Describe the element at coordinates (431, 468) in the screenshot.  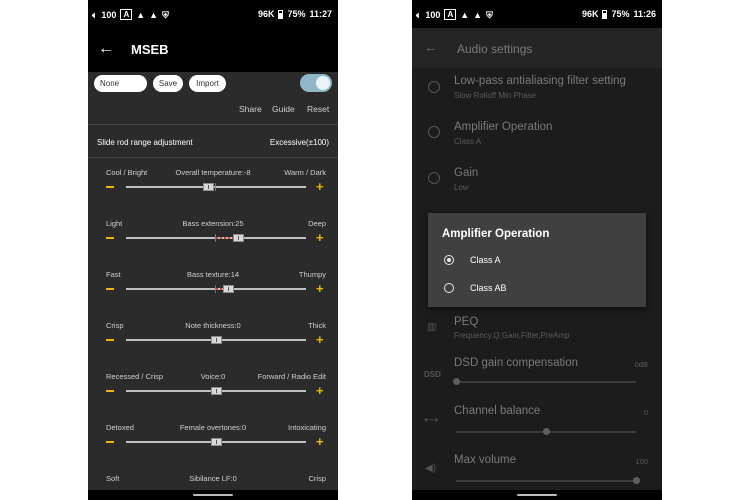
I see `speaker-icon: ◀)` at that location.